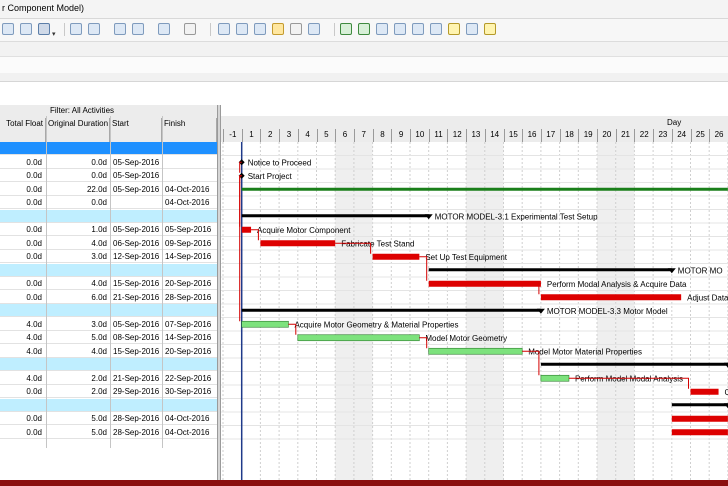 The height and width of the screenshot is (486, 728). Describe the element at coordinates (296, 29) in the screenshot. I see `dollar-icon` at that location.